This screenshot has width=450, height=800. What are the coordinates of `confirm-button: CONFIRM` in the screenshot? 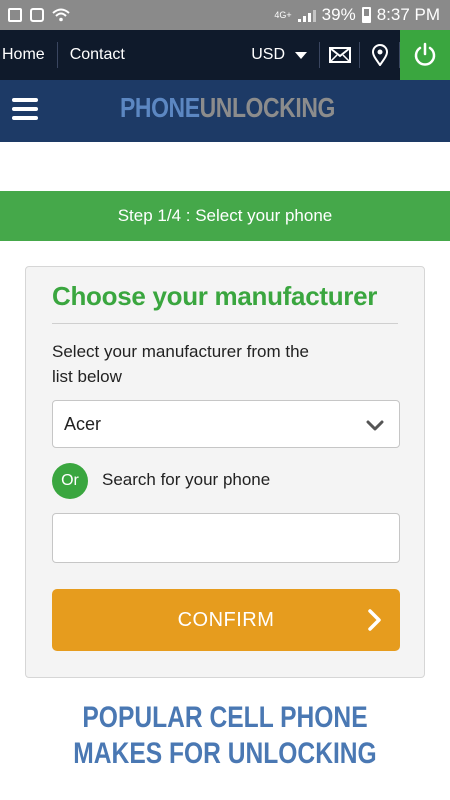 It's located at (226, 620).